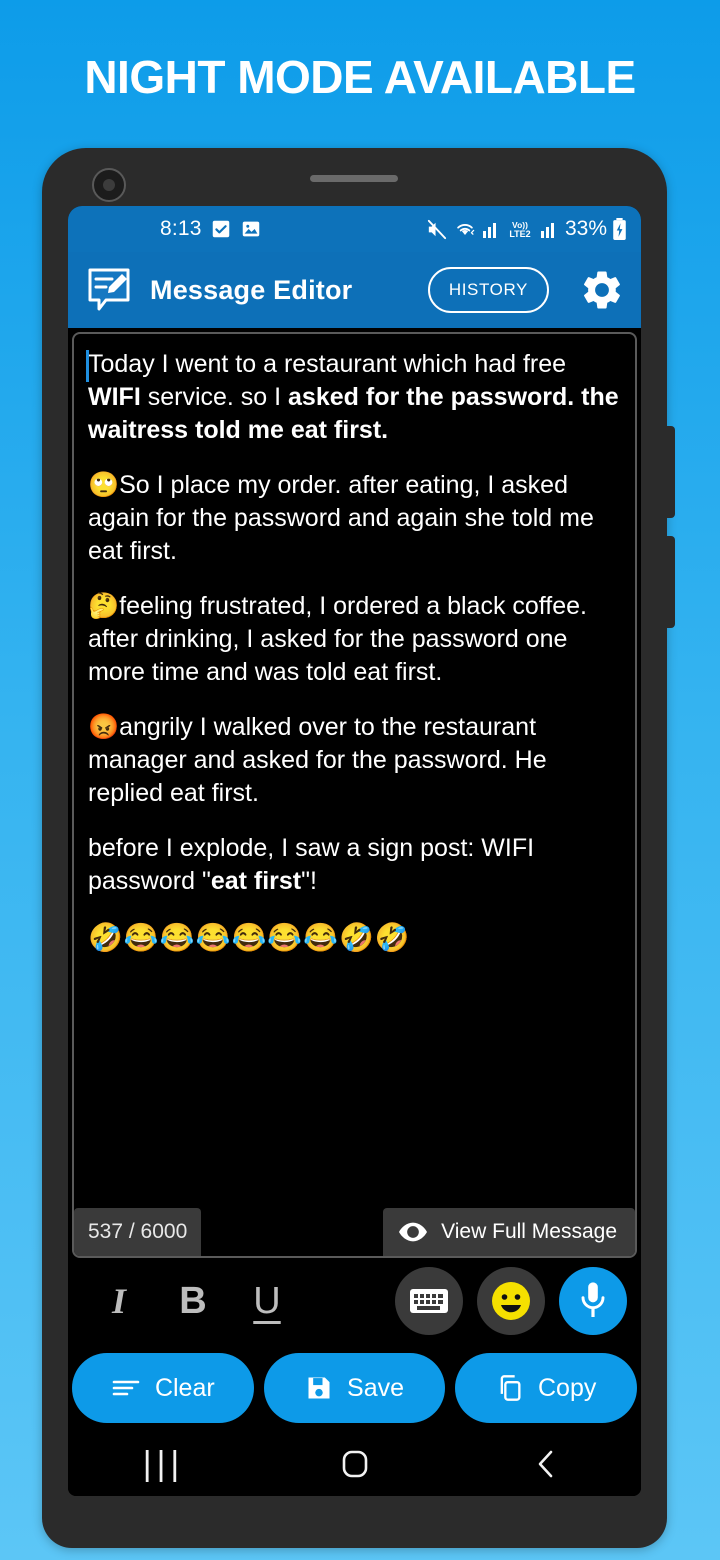 The image size is (720, 1560). Describe the element at coordinates (354, 1232) in the screenshot. I see `editor-footer: 537 / 6000 View Full Message` at that location.